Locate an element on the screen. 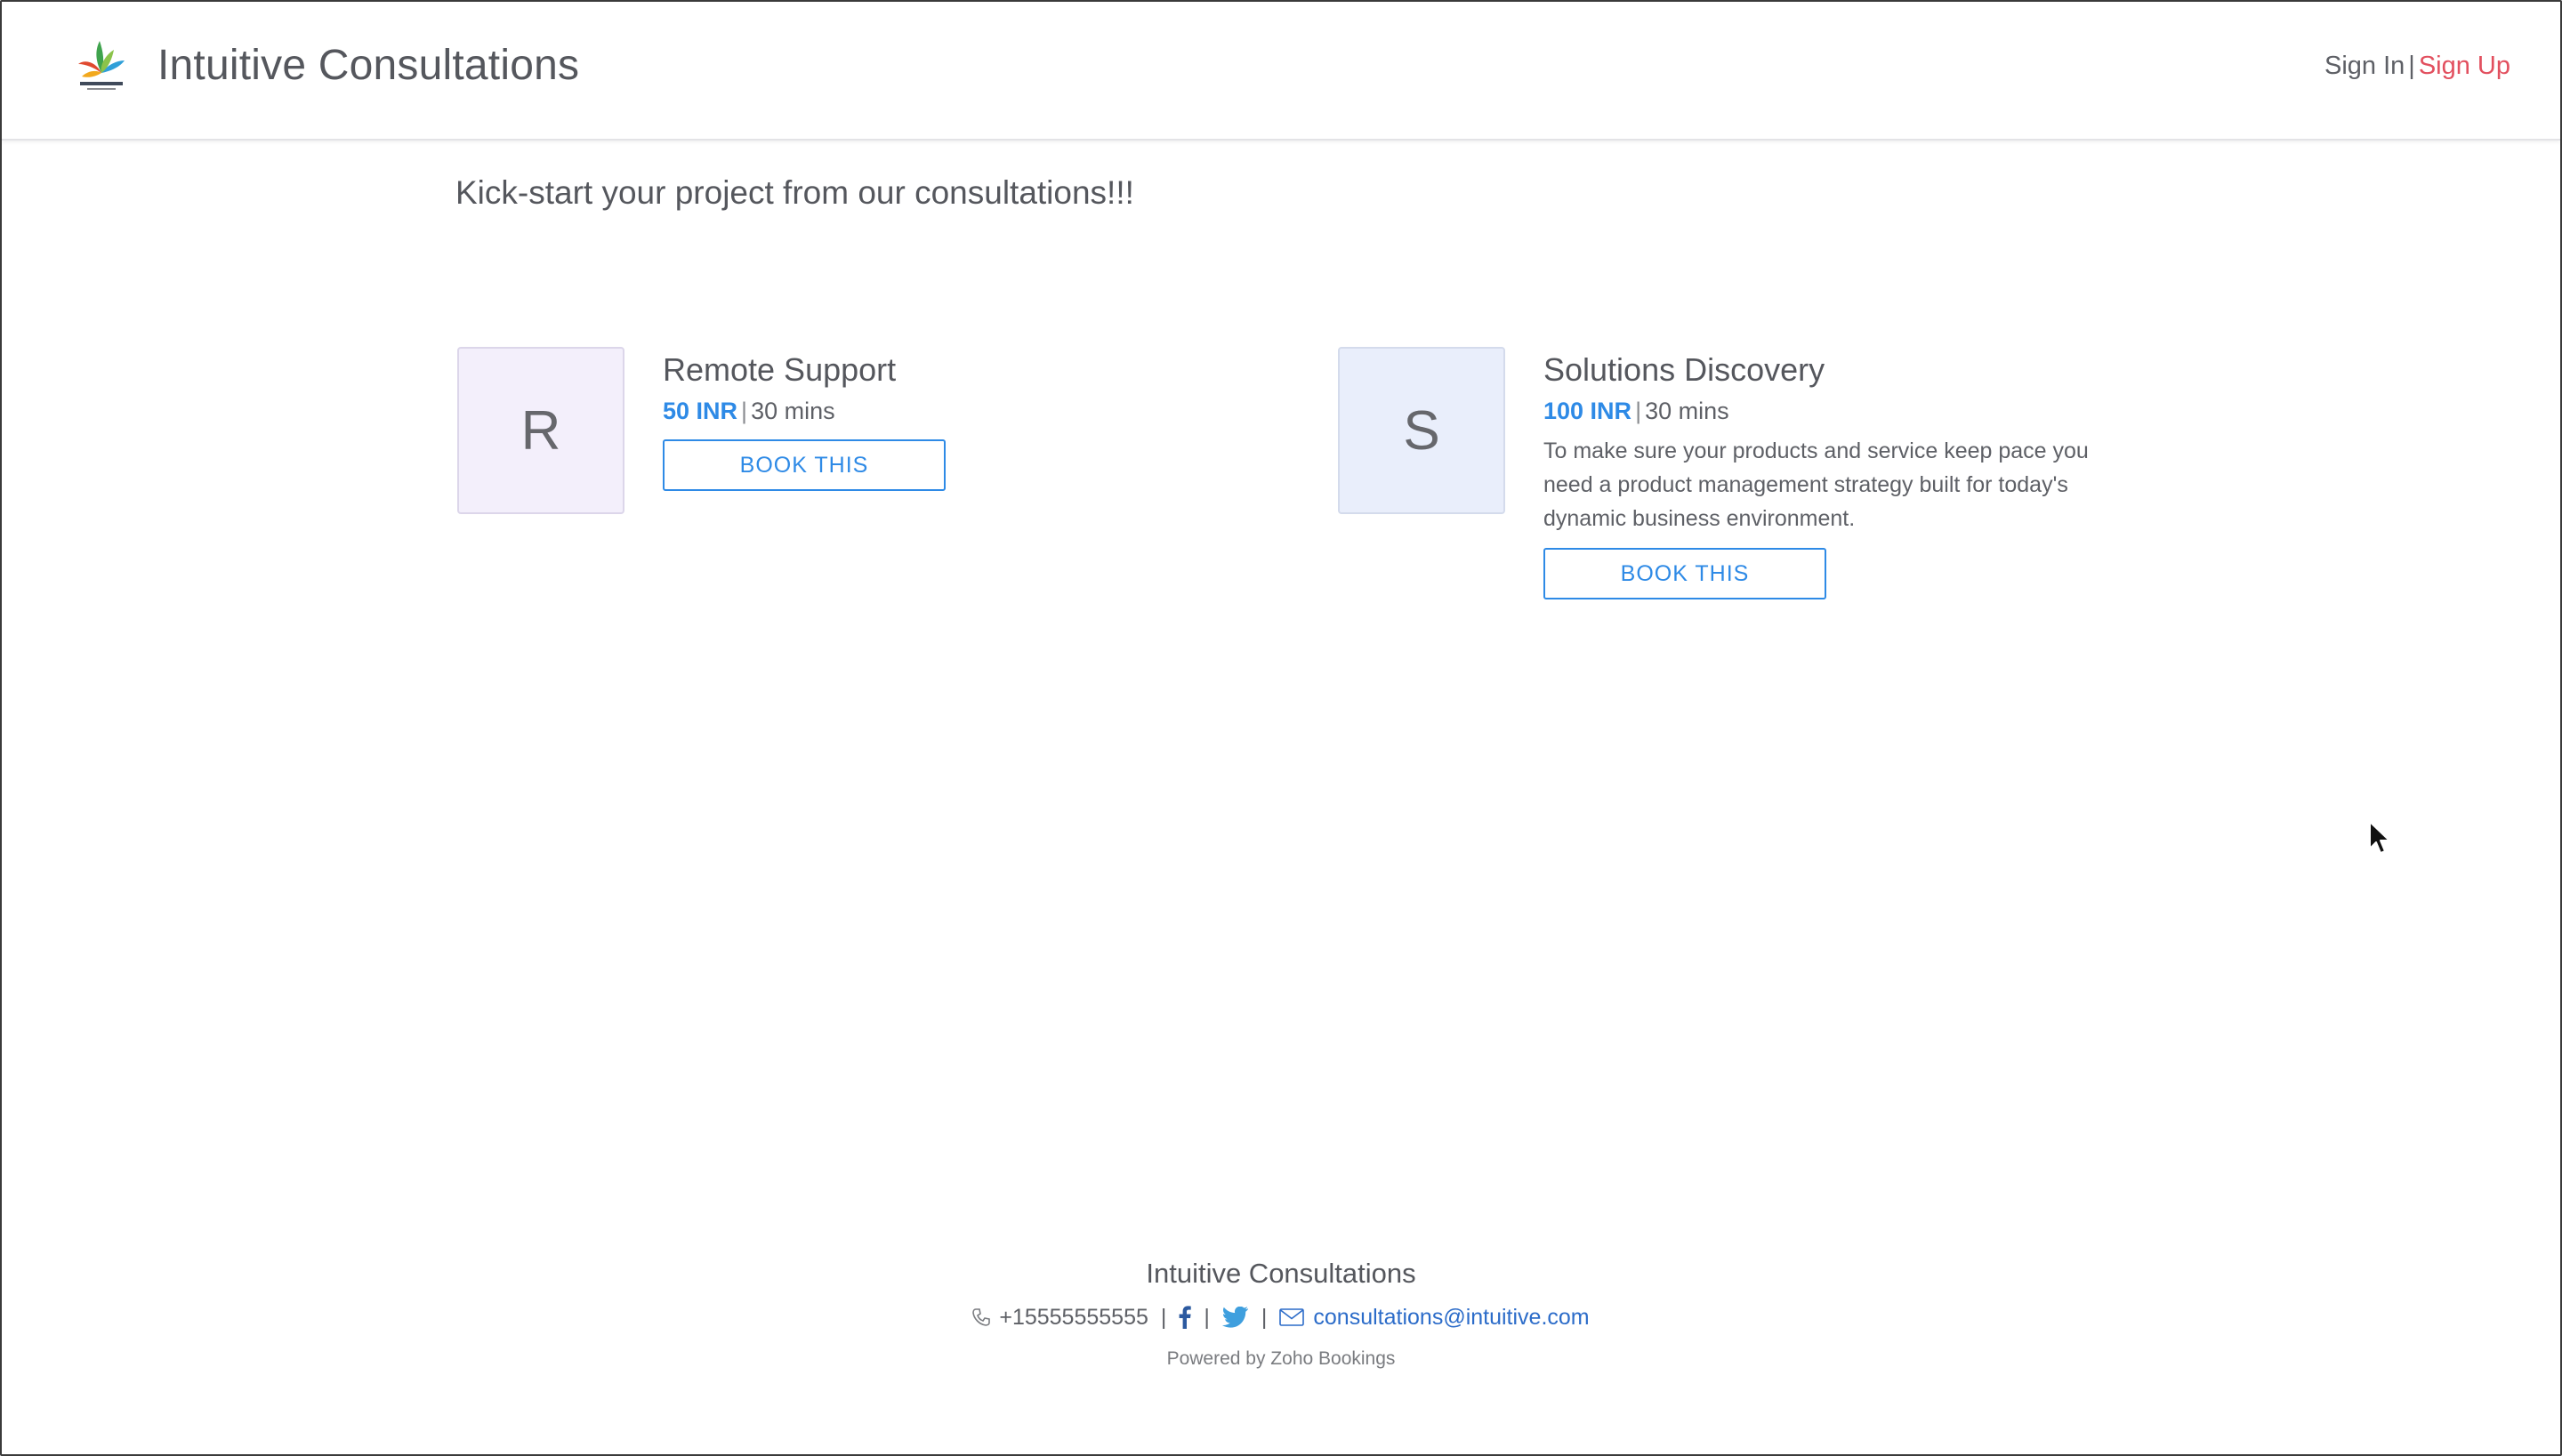 This screenshot has height=1456, width=2562. service-info: Remote Support 50 INR | 30 mins BOOK THIS is located at coordinates (947, 419).